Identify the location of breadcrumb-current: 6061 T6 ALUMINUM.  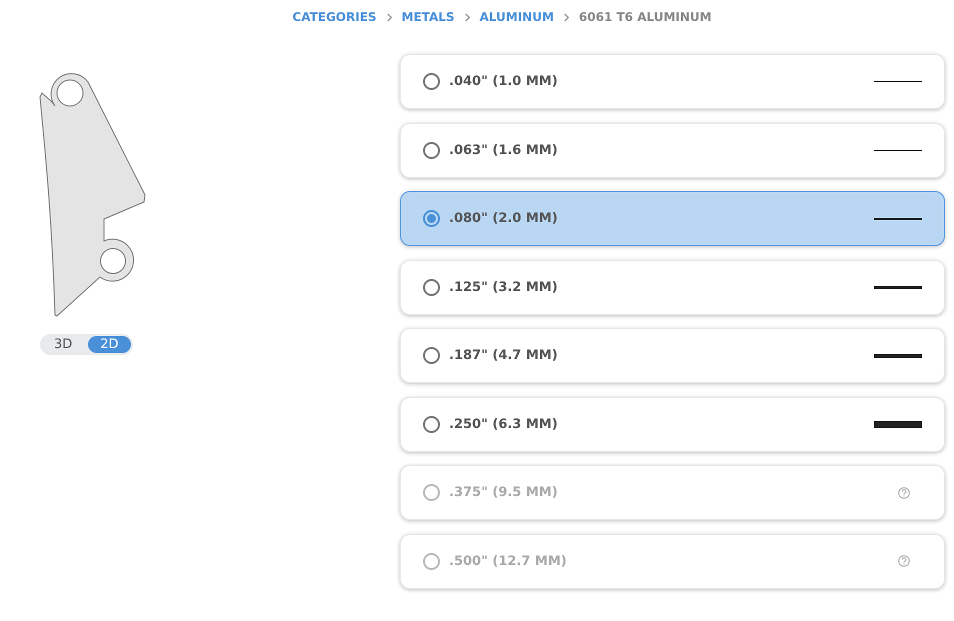
(645, 17).